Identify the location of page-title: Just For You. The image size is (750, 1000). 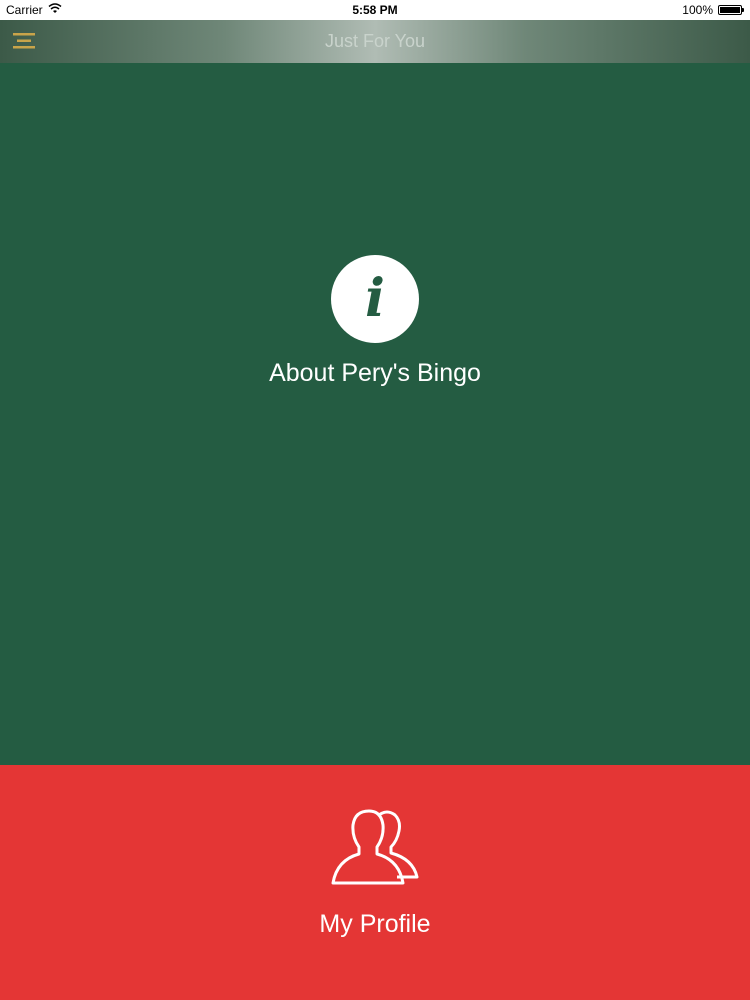
(375, 41).